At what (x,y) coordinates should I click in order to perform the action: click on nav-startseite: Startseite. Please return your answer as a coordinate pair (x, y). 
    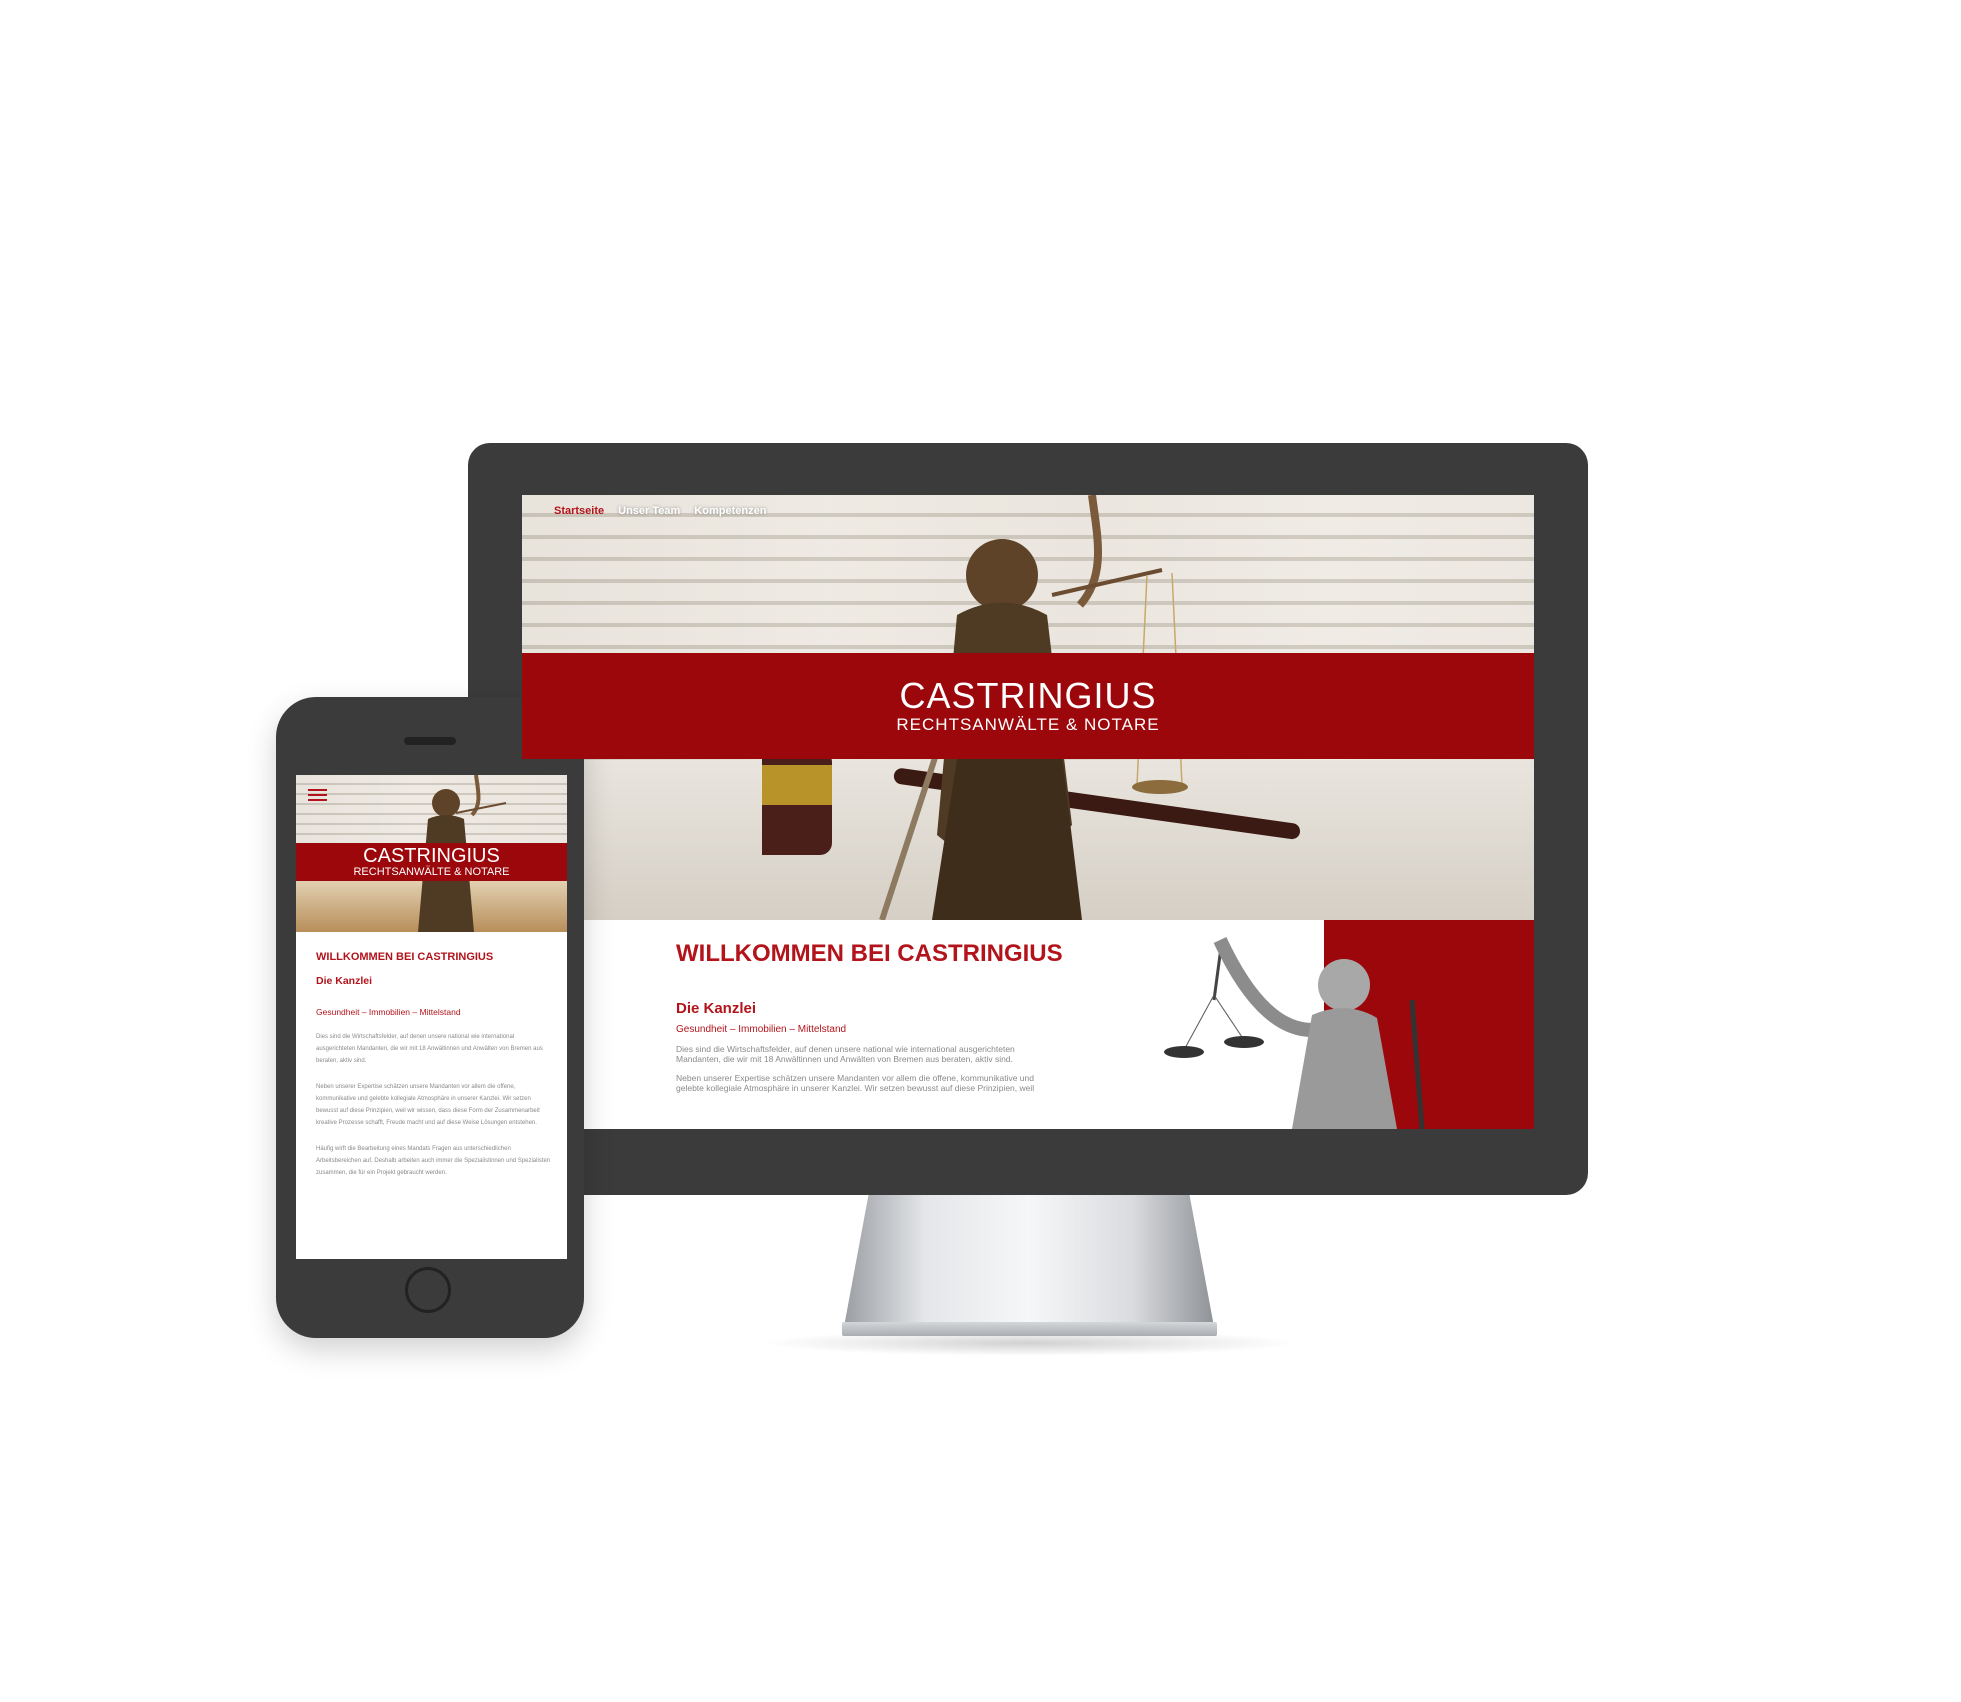
    Looking at the image, I should click on (579, 511).